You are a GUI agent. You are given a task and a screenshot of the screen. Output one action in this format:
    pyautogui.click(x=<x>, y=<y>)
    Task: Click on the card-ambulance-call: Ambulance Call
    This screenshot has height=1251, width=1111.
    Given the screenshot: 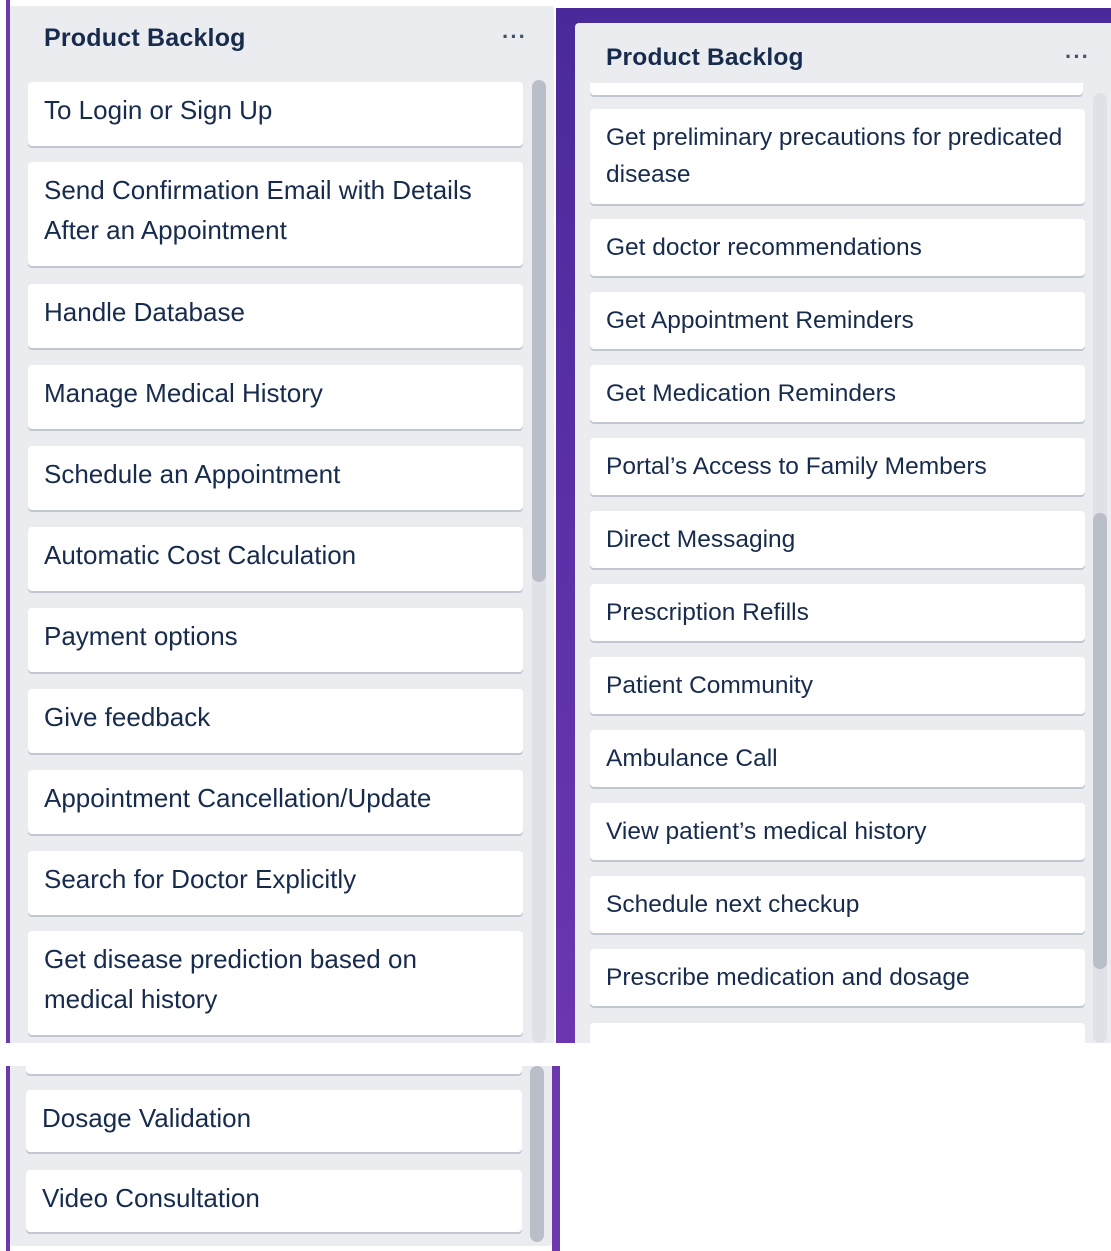 What is the action you would take?
    pyautogui.click(x=837, y=758)
    